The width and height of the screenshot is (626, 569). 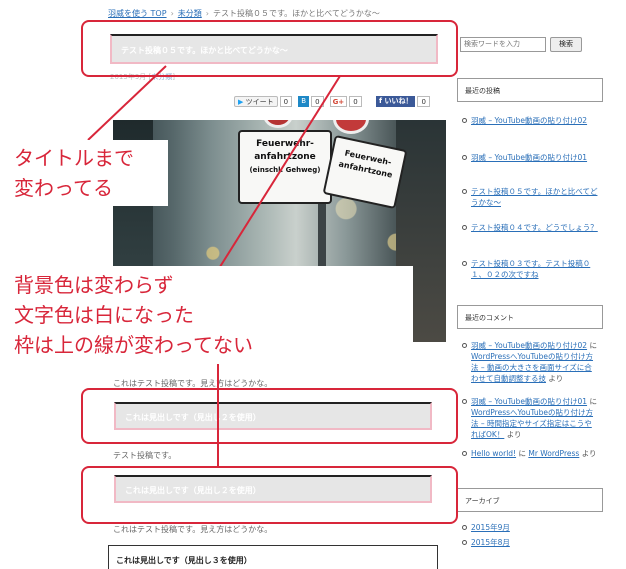 I want to click on archive-link: 2015年9月, so click(x=490, y=527).